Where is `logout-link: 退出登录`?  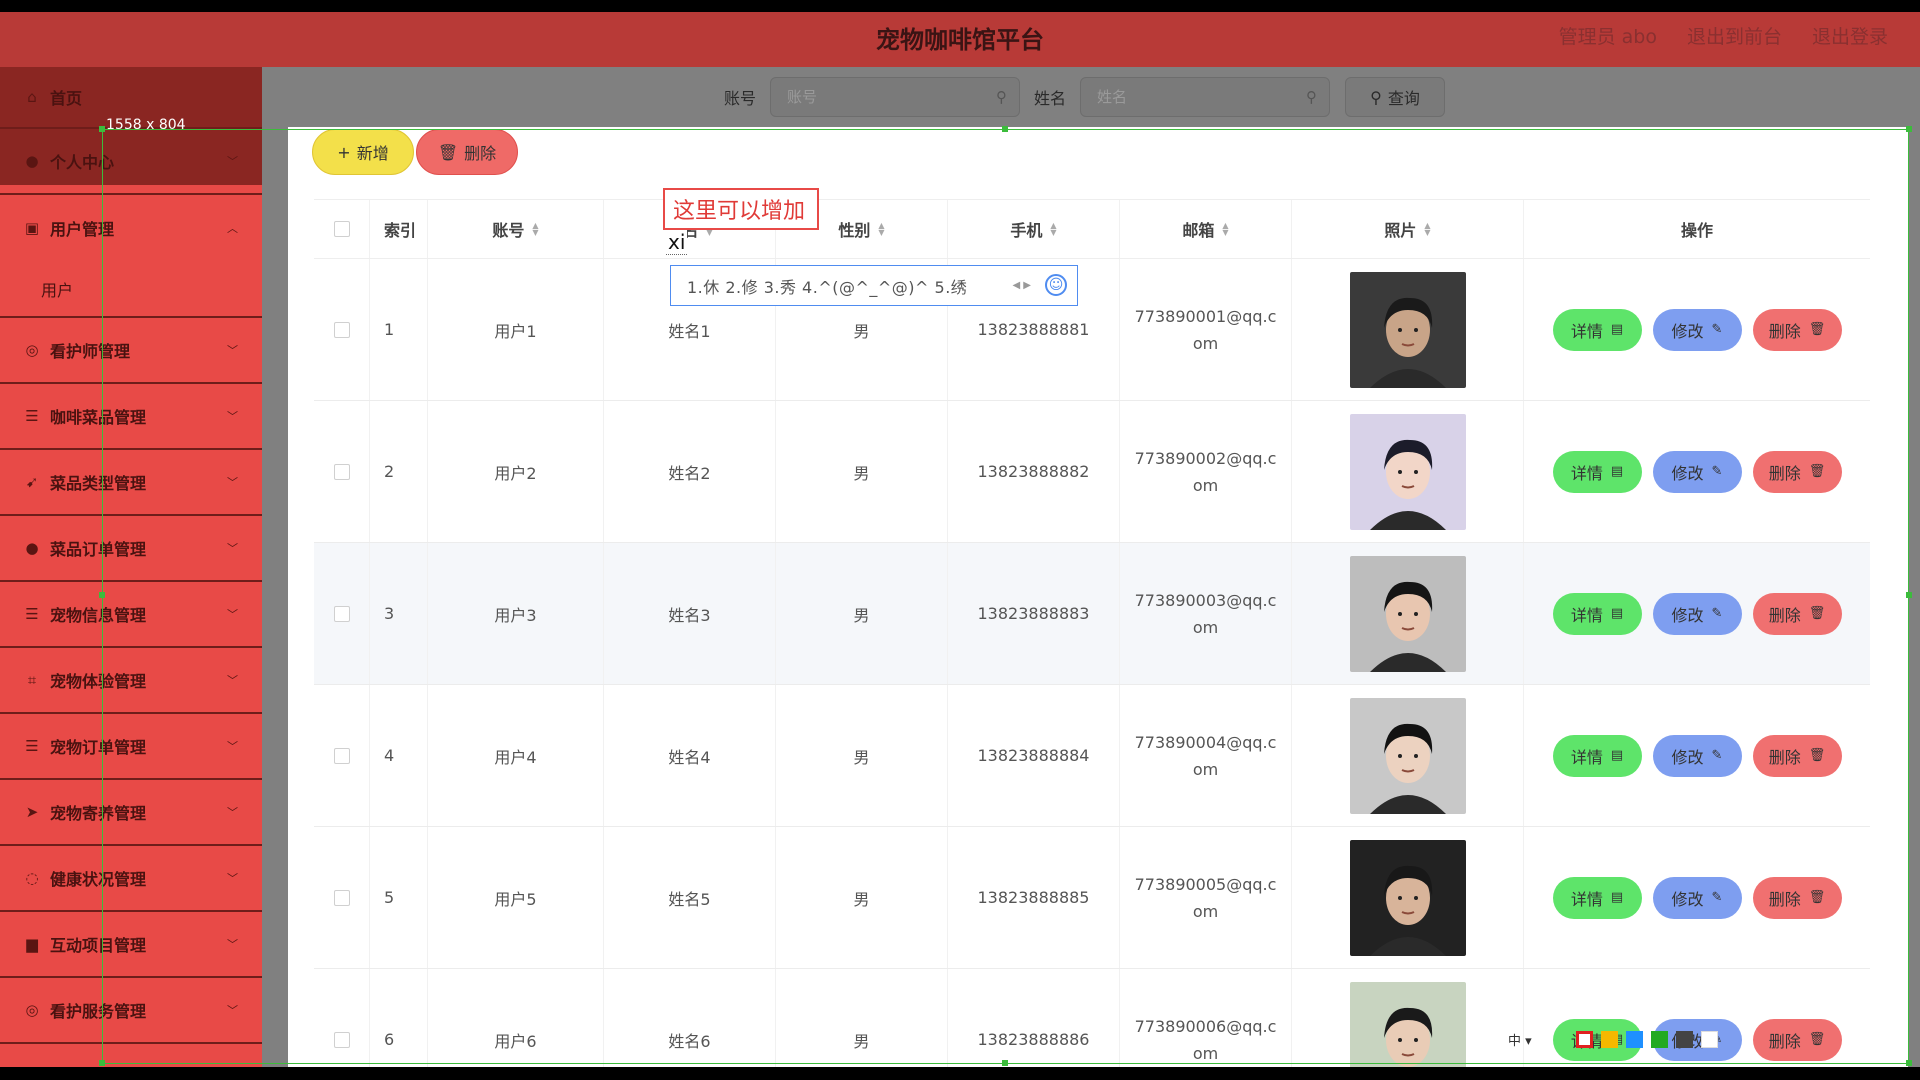 logout-link: 退出登录 is located at coordinates (1850, 35).